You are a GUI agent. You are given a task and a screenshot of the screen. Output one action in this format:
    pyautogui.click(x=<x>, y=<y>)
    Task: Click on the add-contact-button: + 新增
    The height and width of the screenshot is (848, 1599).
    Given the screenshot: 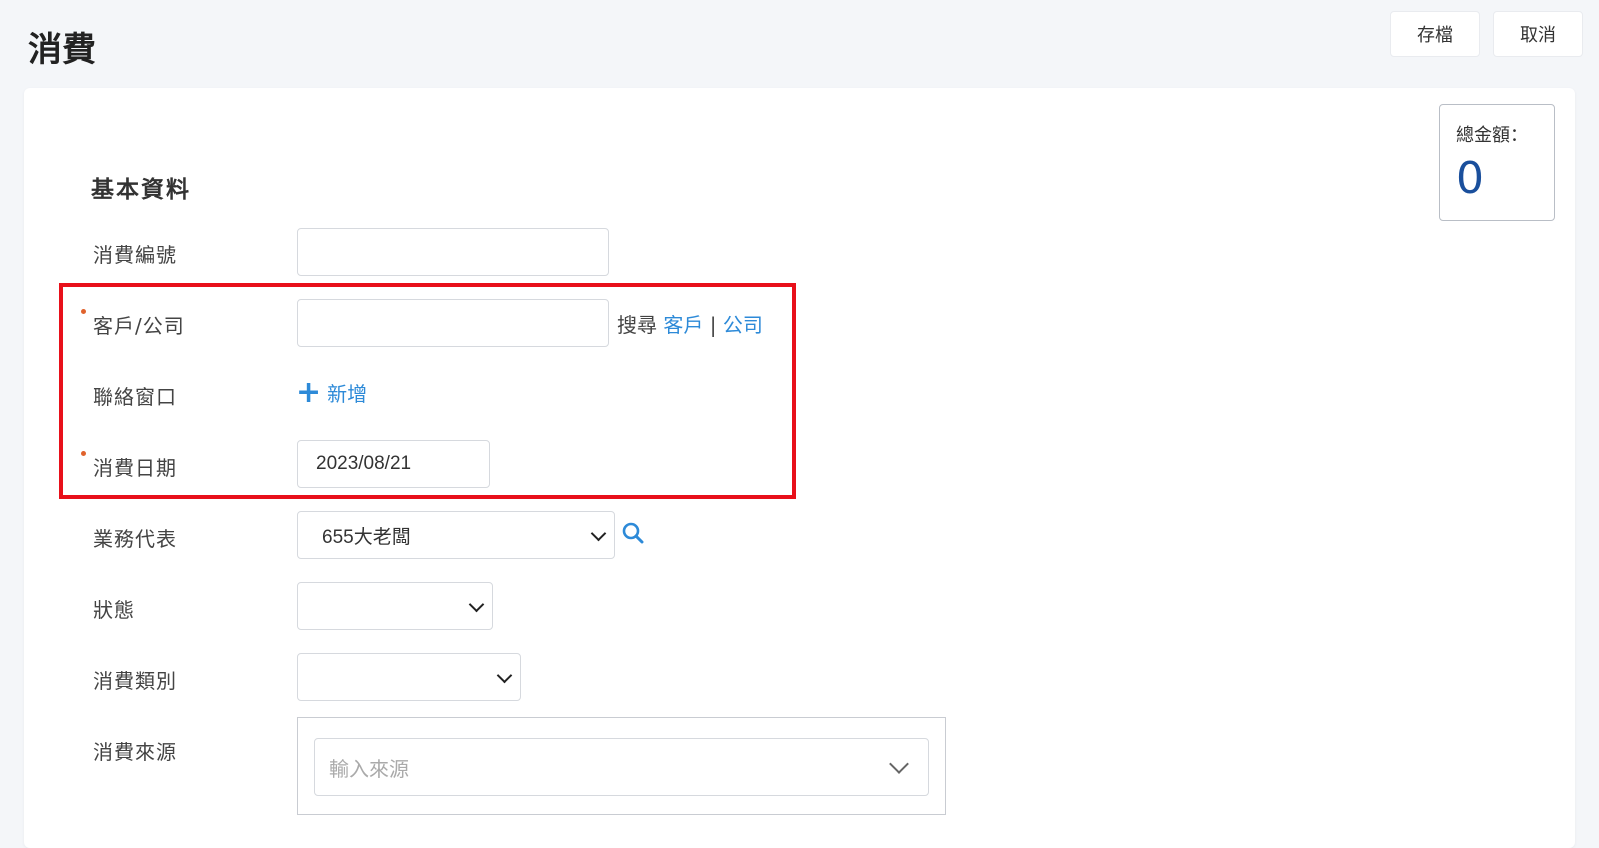 What is the action you would take?
    pyautogui.click(x=332, y=392)
    